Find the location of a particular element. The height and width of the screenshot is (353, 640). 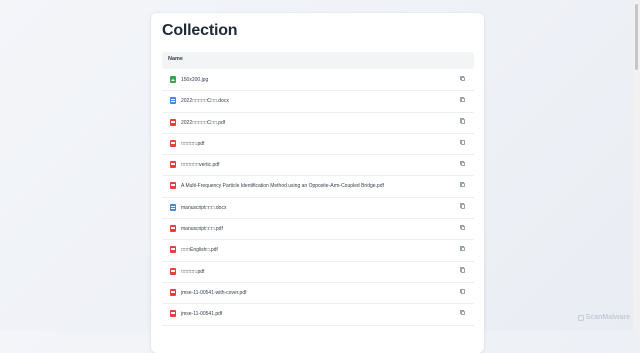

page-title: Collection is located at coordinates (200, 30).